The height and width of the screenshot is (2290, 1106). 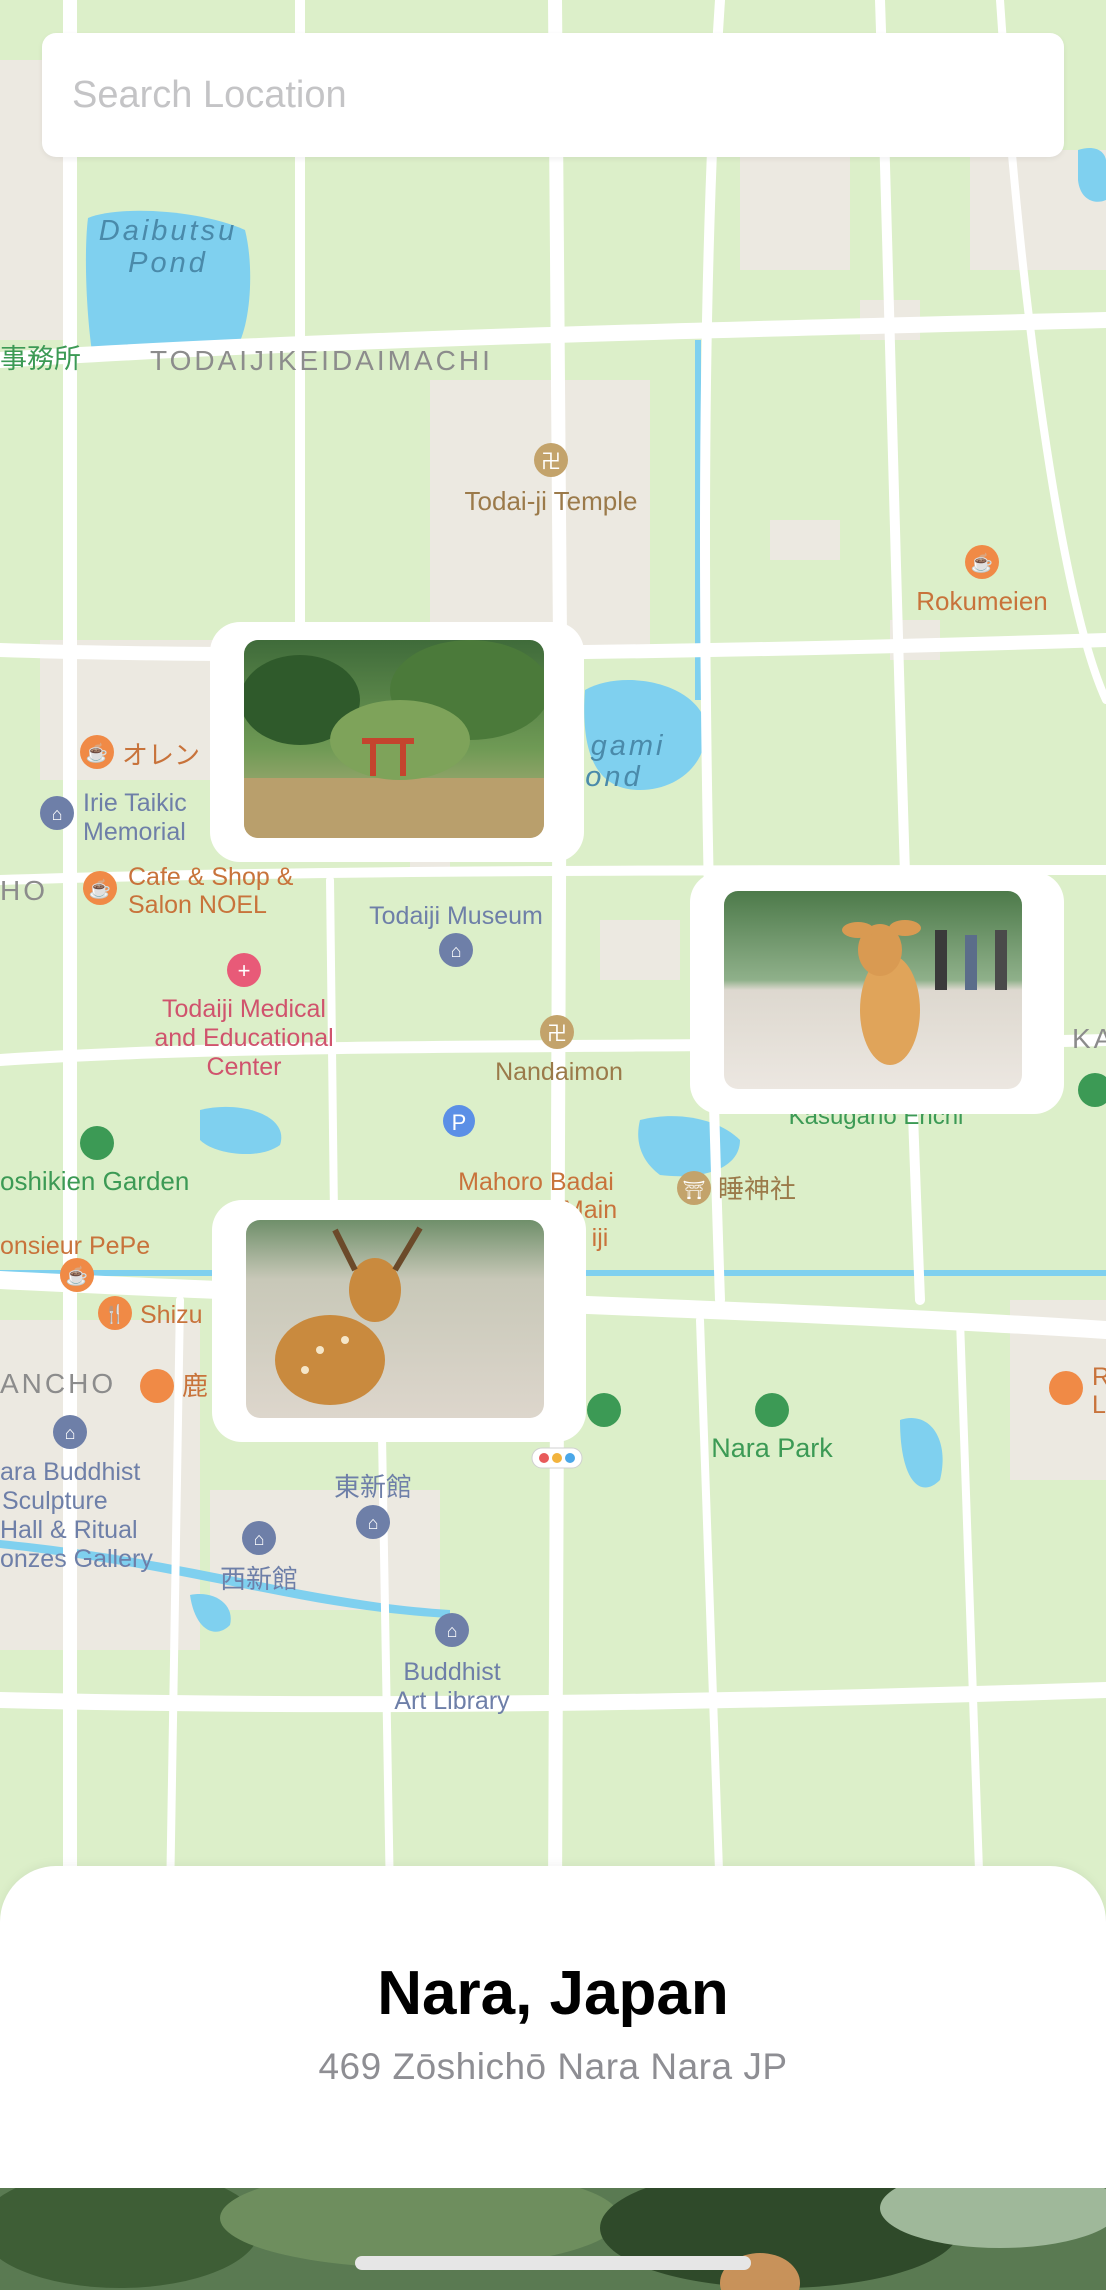 I want to click on map-label-daibutsu-pond: Daibutsu, so click(x=168, y=231).